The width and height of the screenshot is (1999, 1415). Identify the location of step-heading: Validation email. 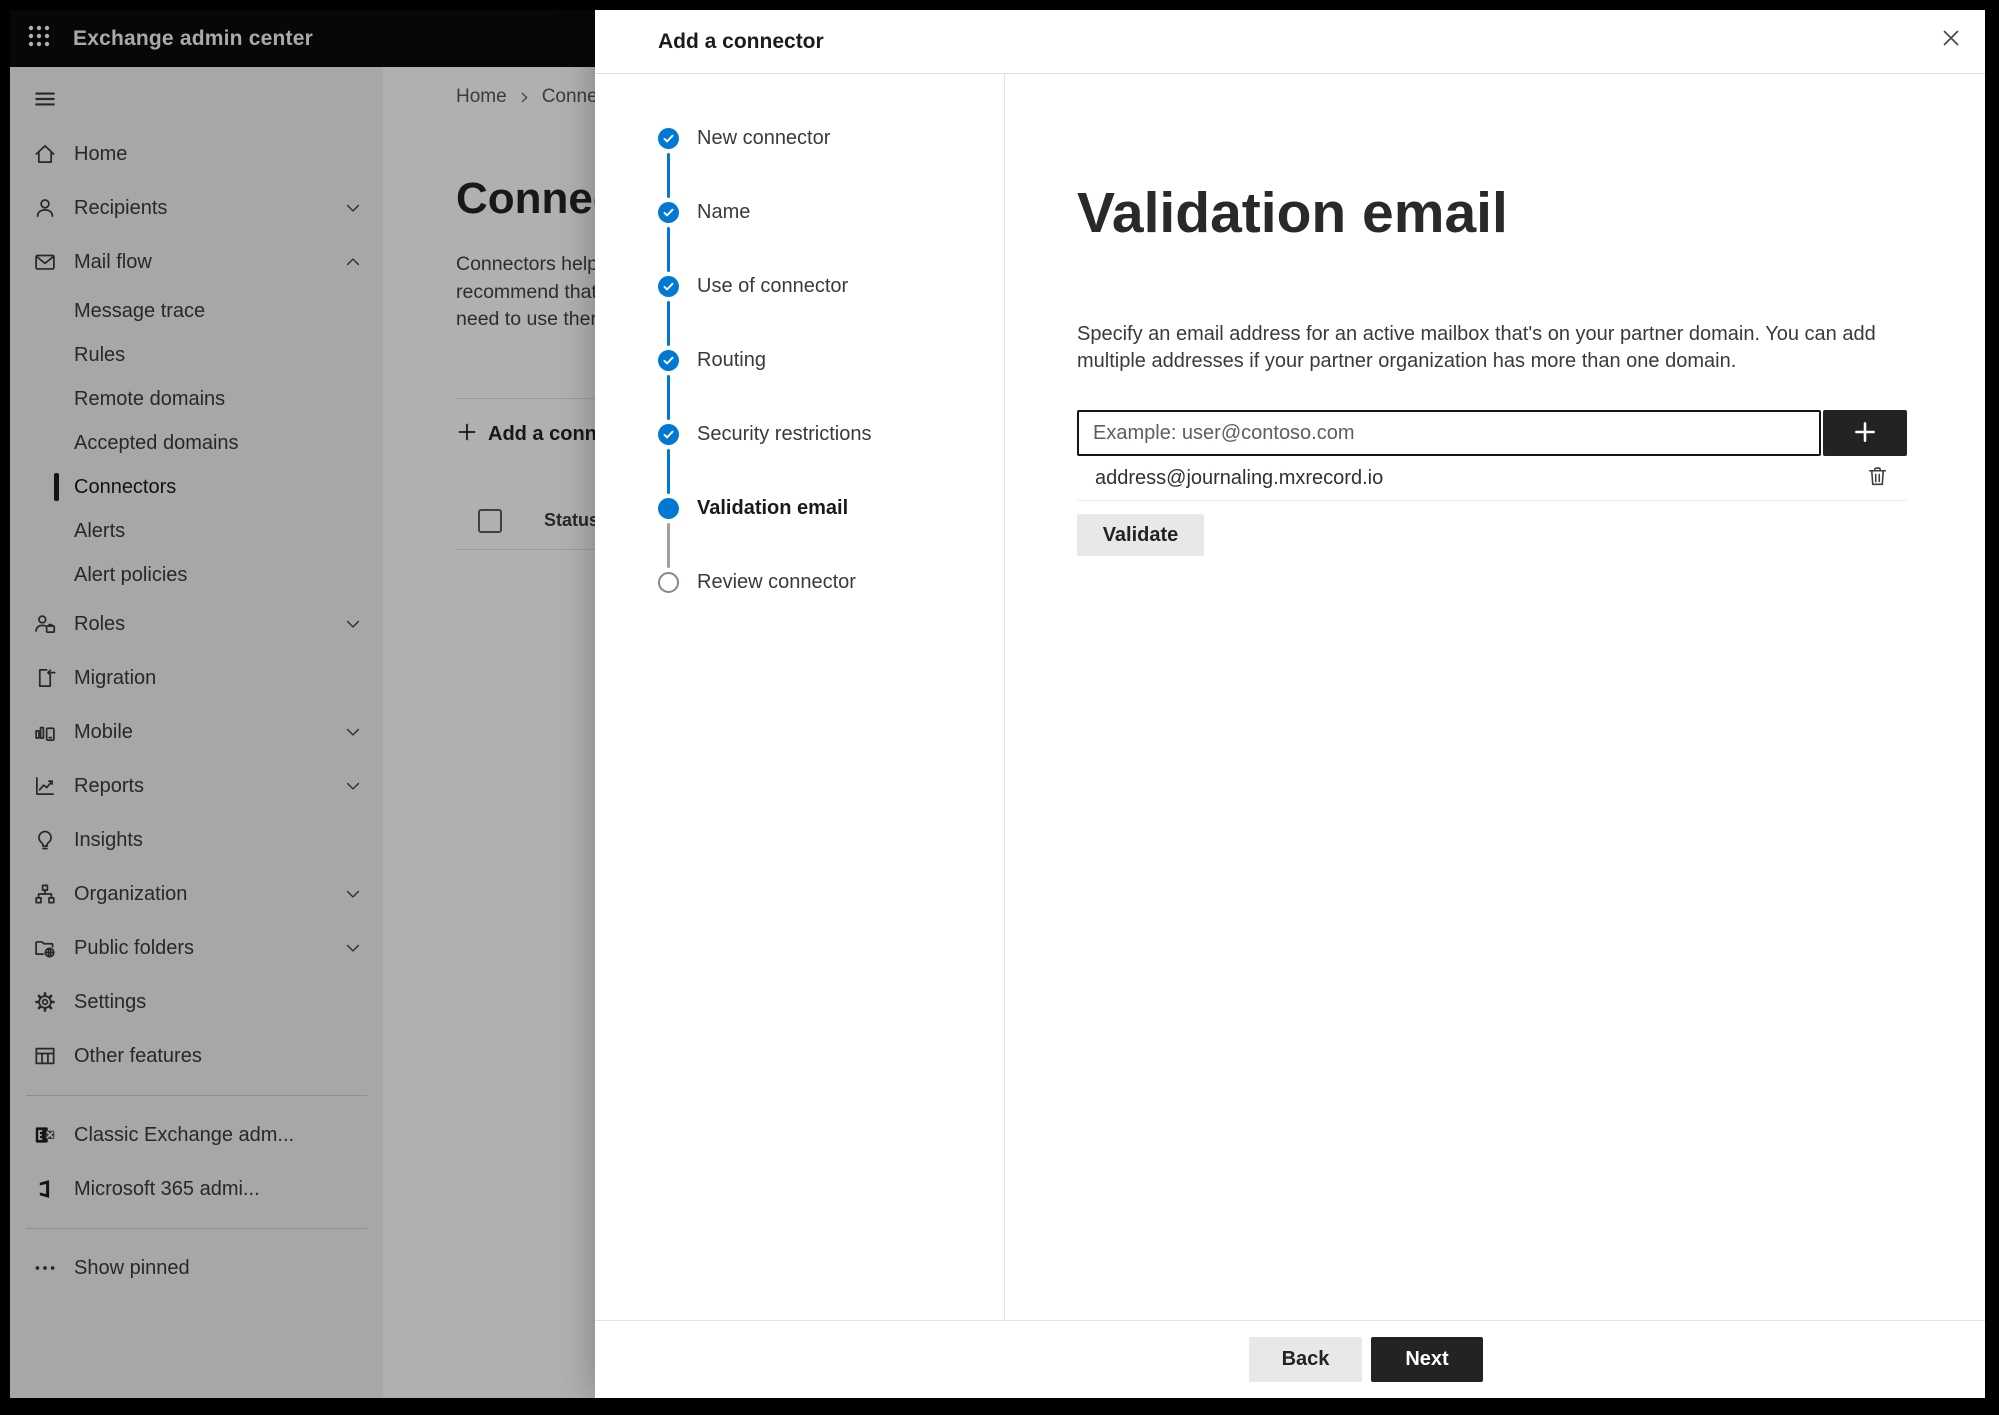
(1292, 213).